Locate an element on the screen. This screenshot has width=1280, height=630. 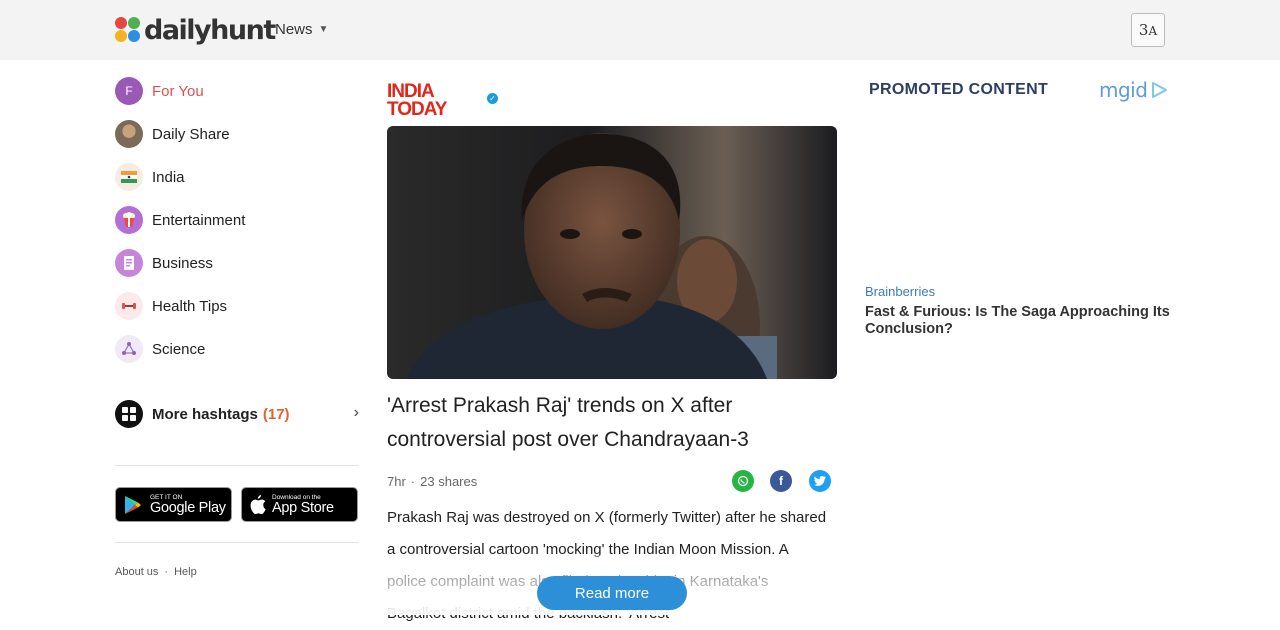
popcorn-icon is located at coordinates (129, 220).